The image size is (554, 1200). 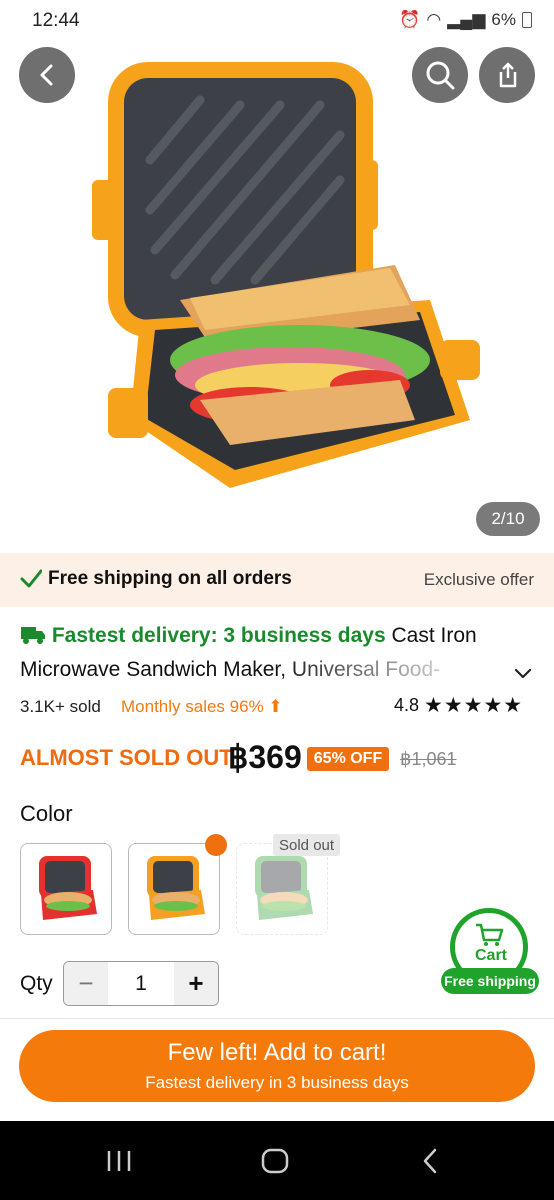 What do you see at coordinates (277, 22) in the screenshot?
I see `status-bar: 12:44 ⏰ ◠ ▂▄▆ 6%` at bounding box center [277, 22].